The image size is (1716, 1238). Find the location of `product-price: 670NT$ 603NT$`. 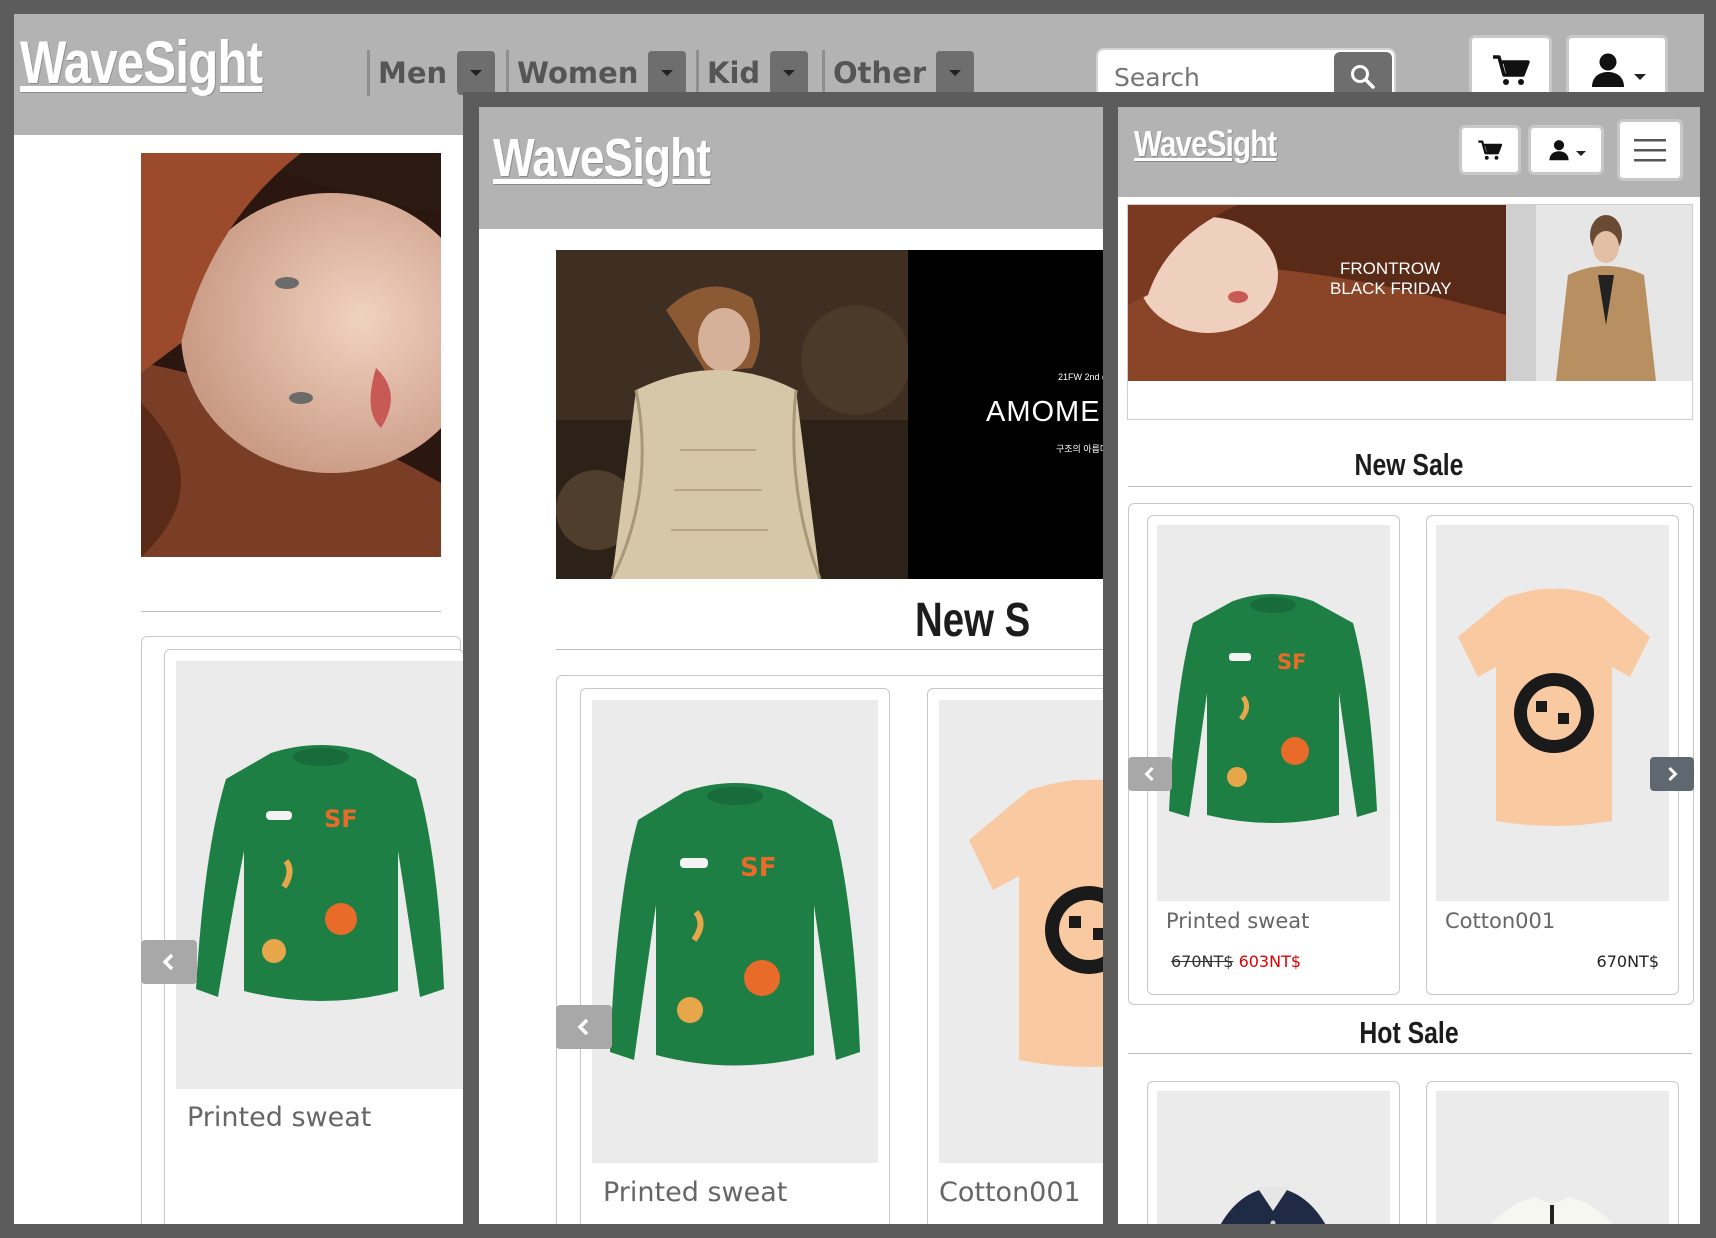

product-price: 670NT$ 603NT$ is located at coordinates (1236, 961).